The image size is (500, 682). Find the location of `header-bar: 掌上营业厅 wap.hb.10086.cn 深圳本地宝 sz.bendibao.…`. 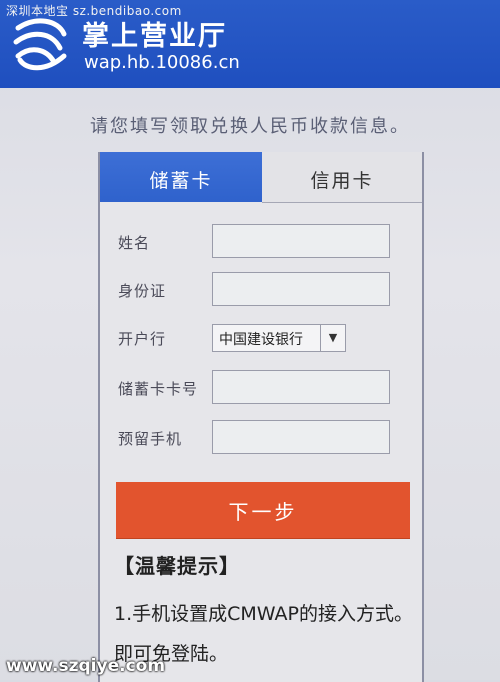

header-bar: 掌上营业厅 wap.hb.10086.cn 深圳本地宝 sz.bendibao.… is located at coordinates (250, 44).